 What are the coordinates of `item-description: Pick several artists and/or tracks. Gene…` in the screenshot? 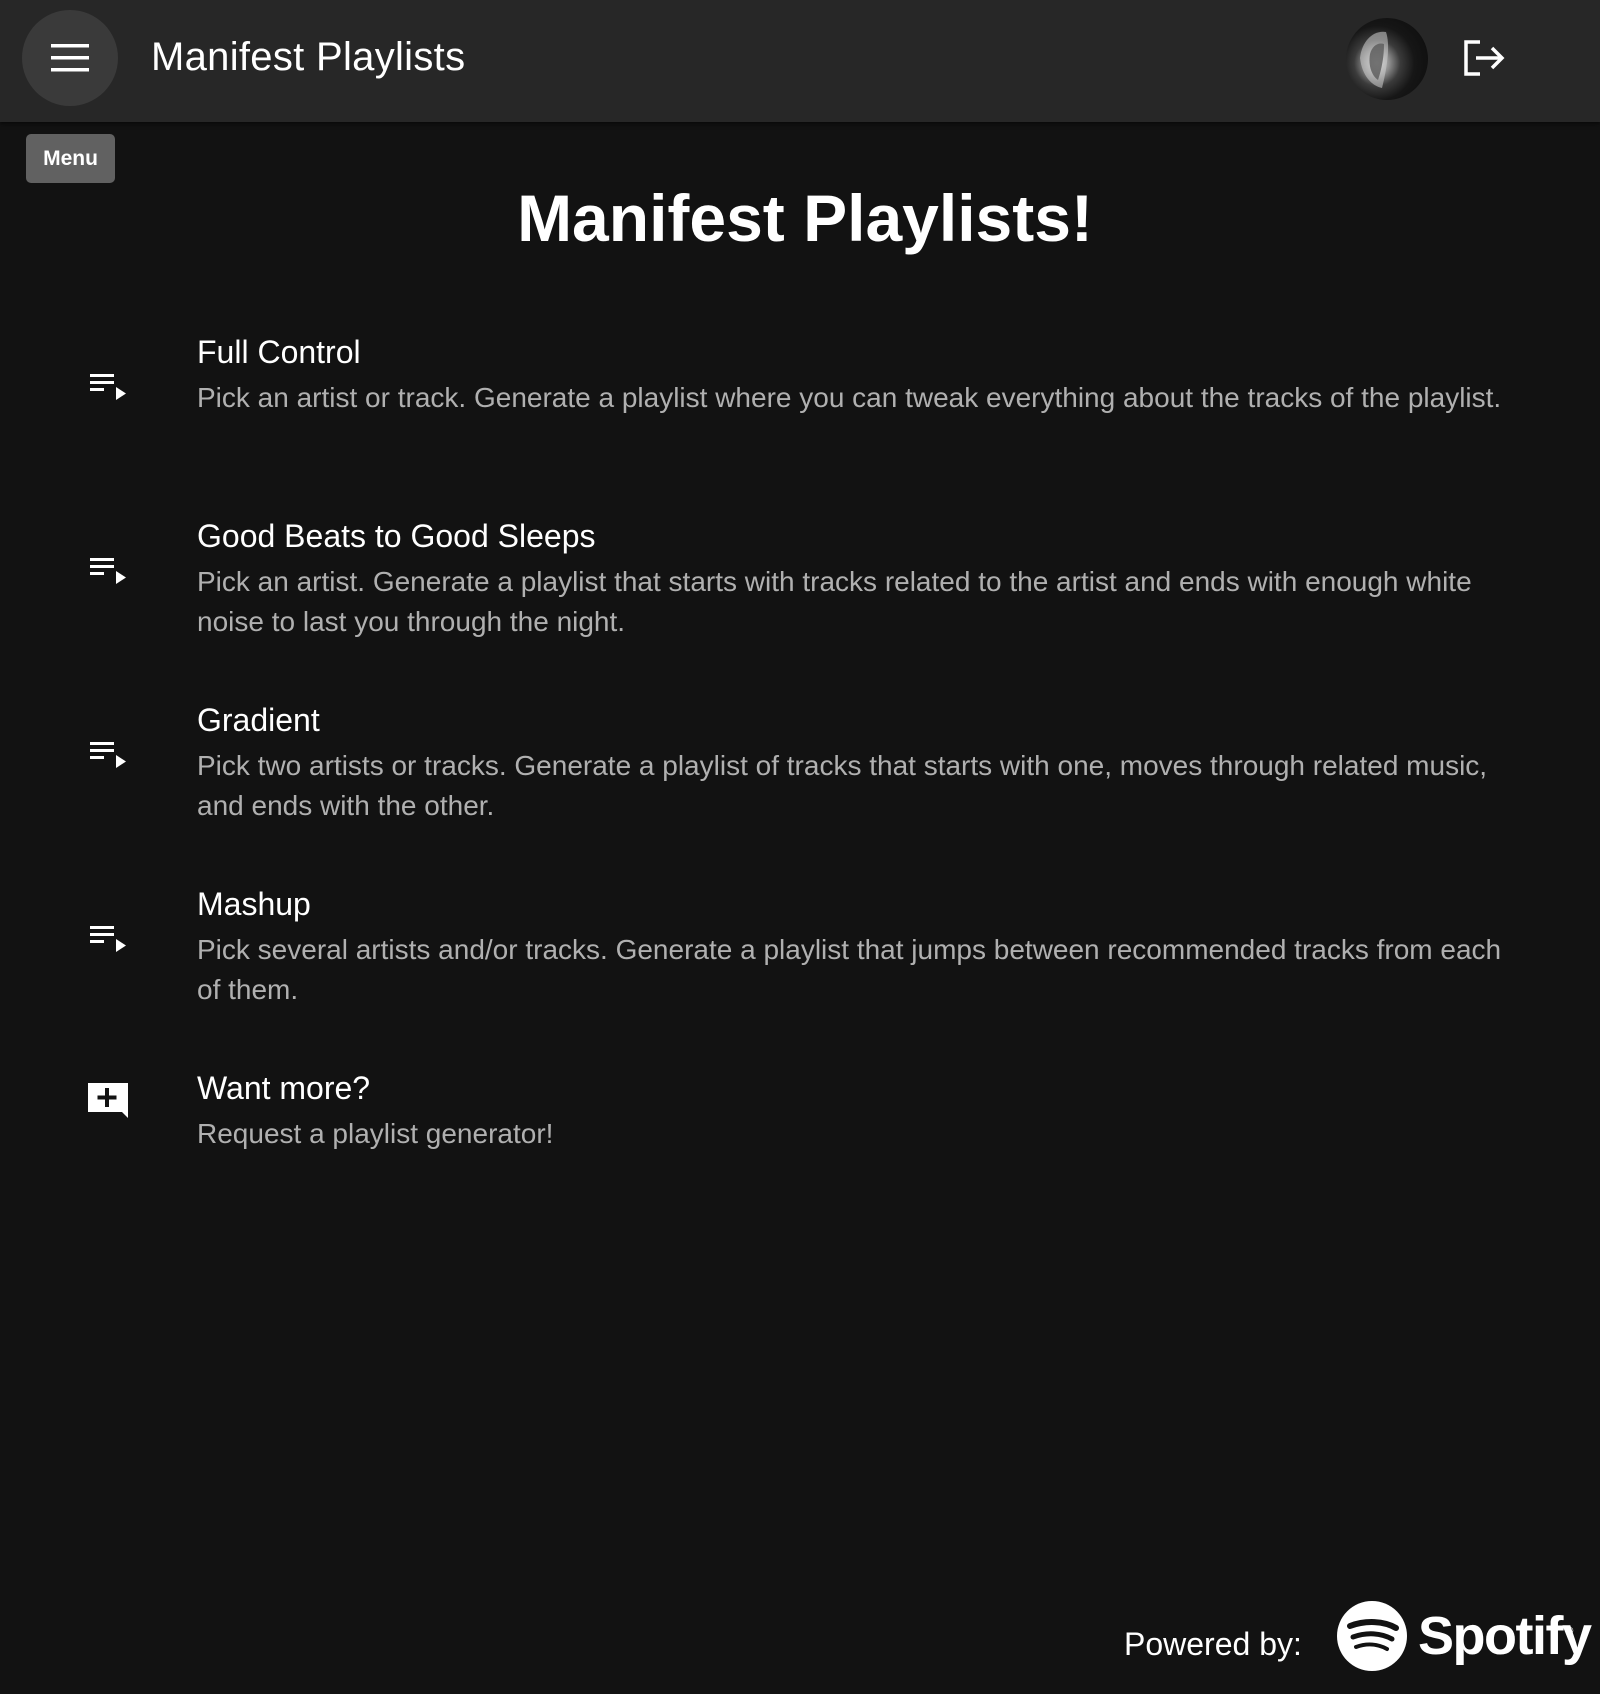 It's located at (849, 969).